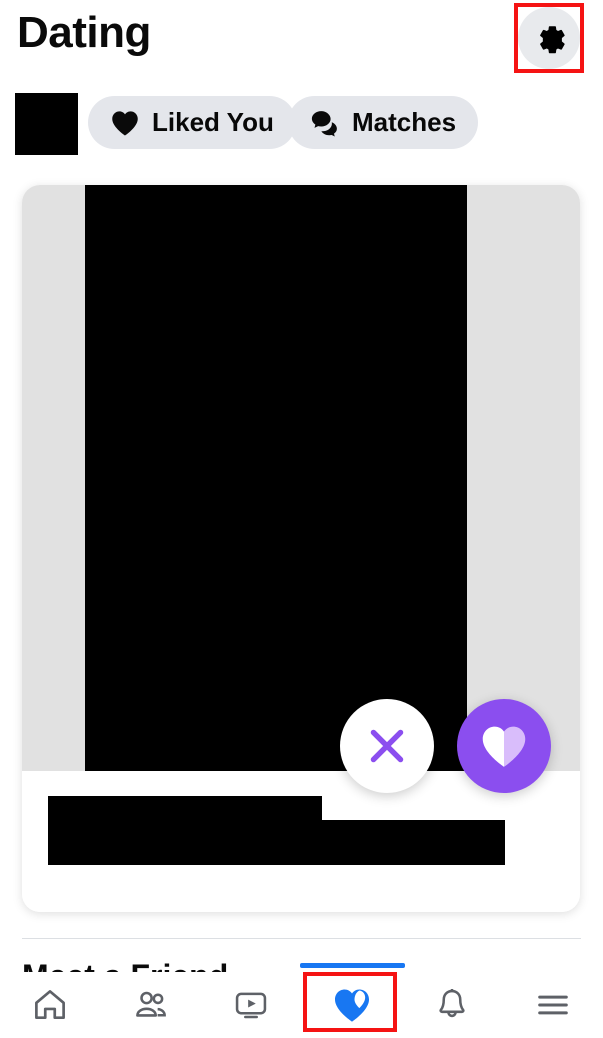  I want to click on matches-label: Matches, so click(404, 122).